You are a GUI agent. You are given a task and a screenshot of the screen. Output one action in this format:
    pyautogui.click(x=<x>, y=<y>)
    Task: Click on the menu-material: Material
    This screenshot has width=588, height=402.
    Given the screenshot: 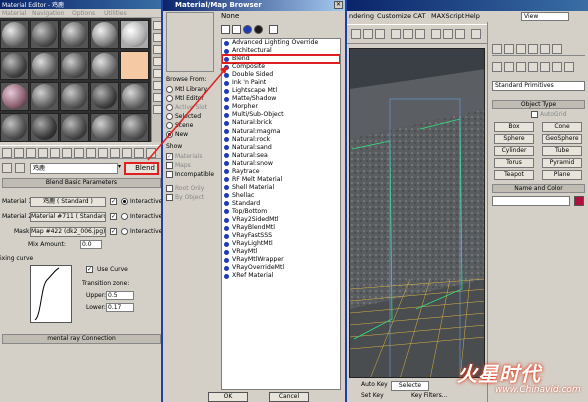 What is the action you would take?
    pyautogui.click(x=14, y=13)
    